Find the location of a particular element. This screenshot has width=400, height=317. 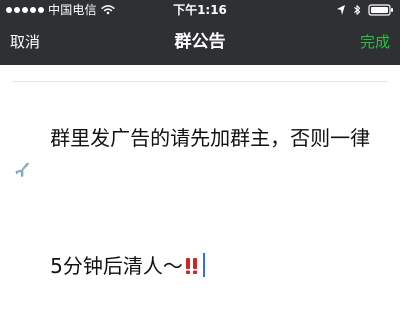

content-divider is located at coordinates (200, 81).